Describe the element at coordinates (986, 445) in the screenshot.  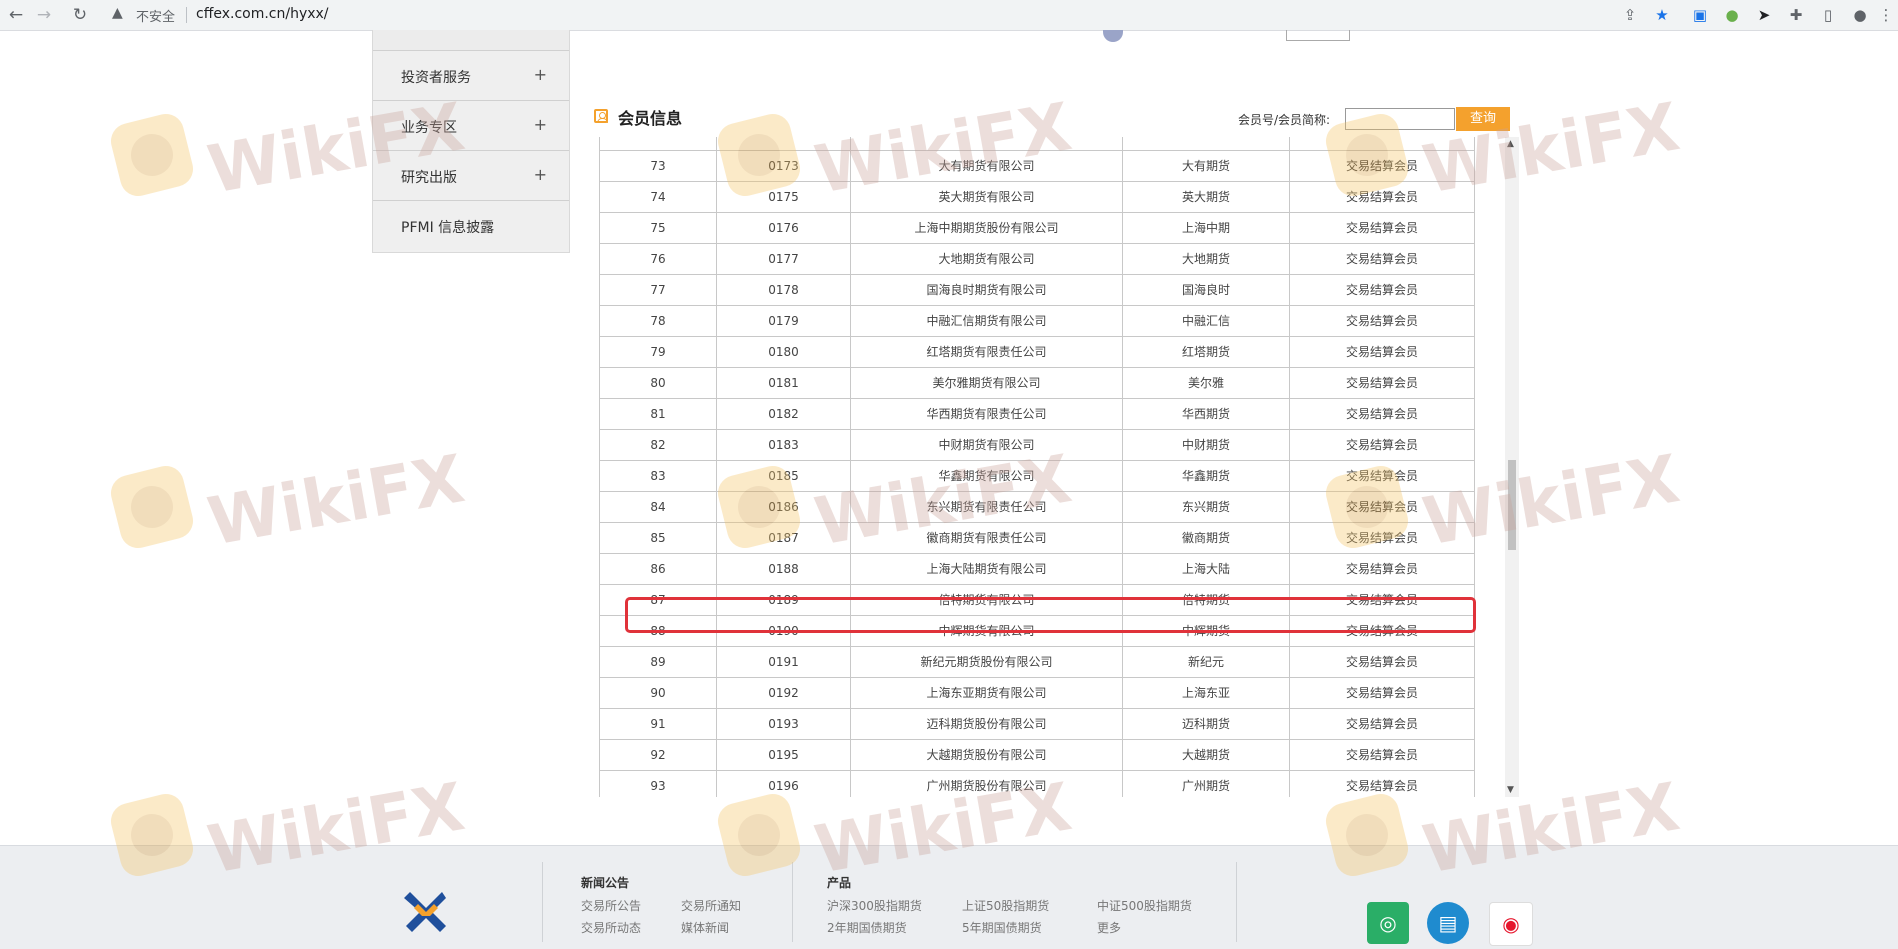
I see `table-cell-member-name: 中财期货有限公司` at that location.